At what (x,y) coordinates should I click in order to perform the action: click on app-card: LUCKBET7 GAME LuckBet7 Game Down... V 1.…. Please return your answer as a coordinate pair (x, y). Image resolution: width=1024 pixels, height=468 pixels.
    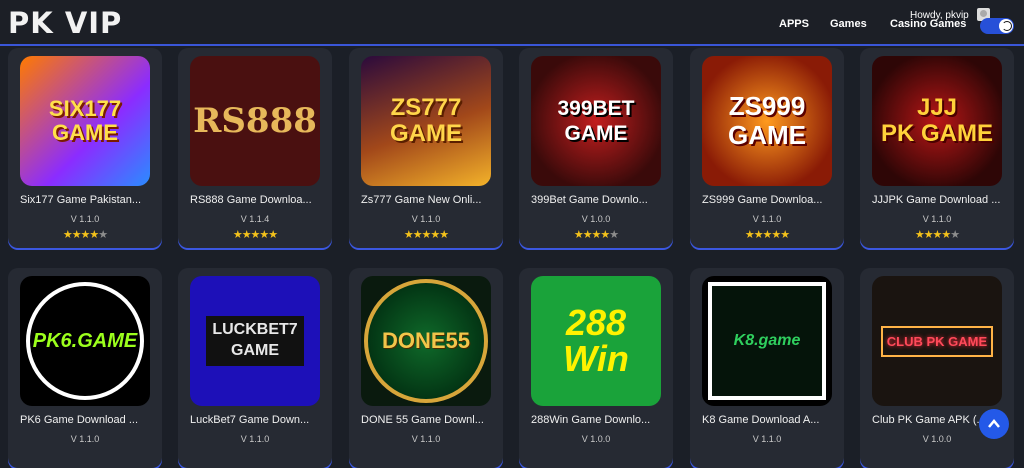
    Looking at the image, I should click on (255, 368).